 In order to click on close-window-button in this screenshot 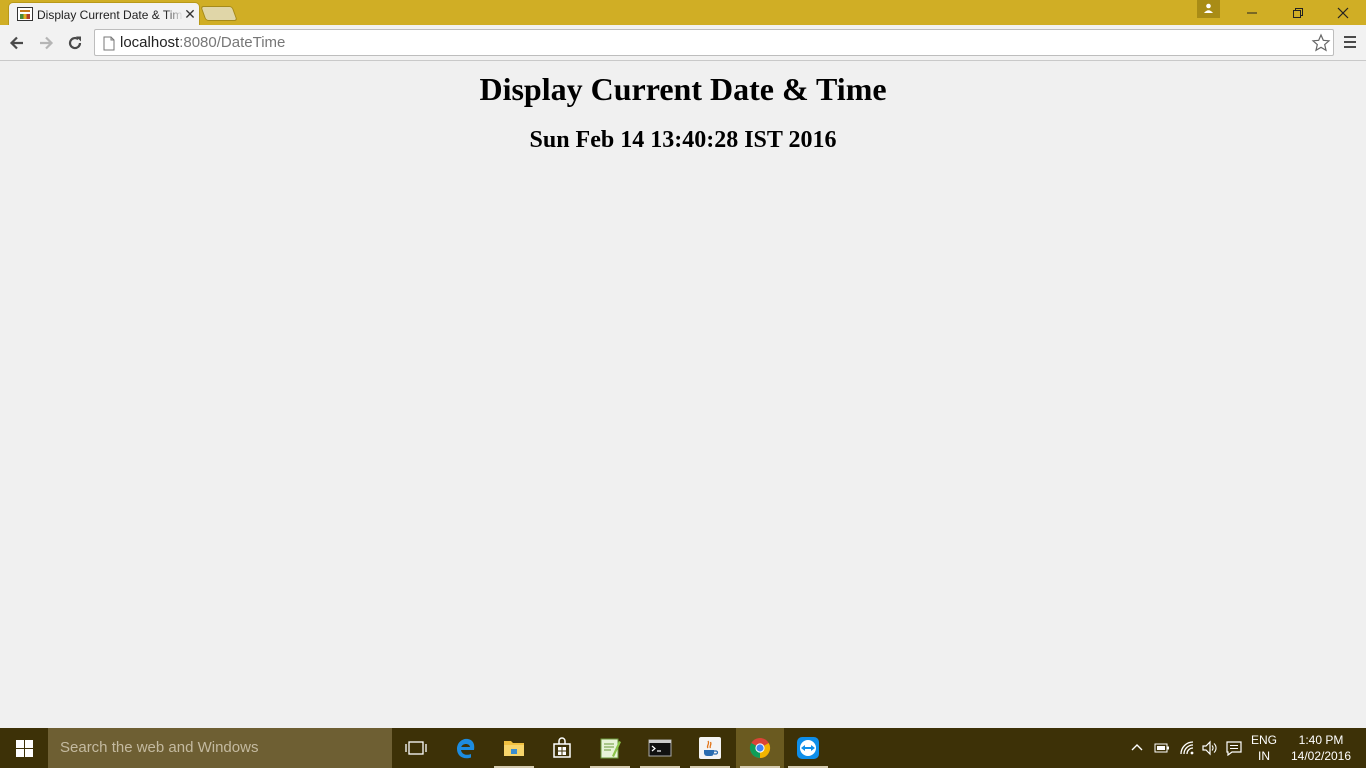, I will do `click(1343, 12)`.